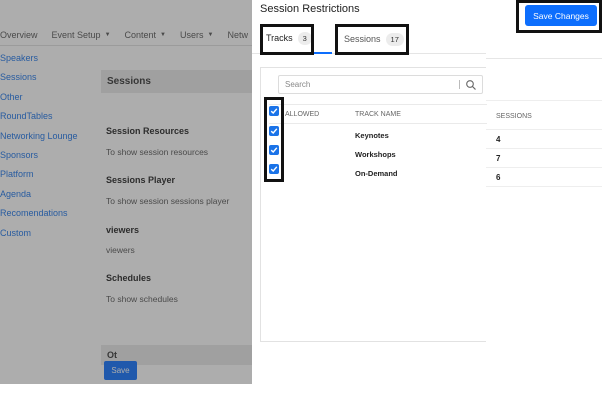  I want to click on group-title-sessions-player: Sessions Player, so click(141, 180).